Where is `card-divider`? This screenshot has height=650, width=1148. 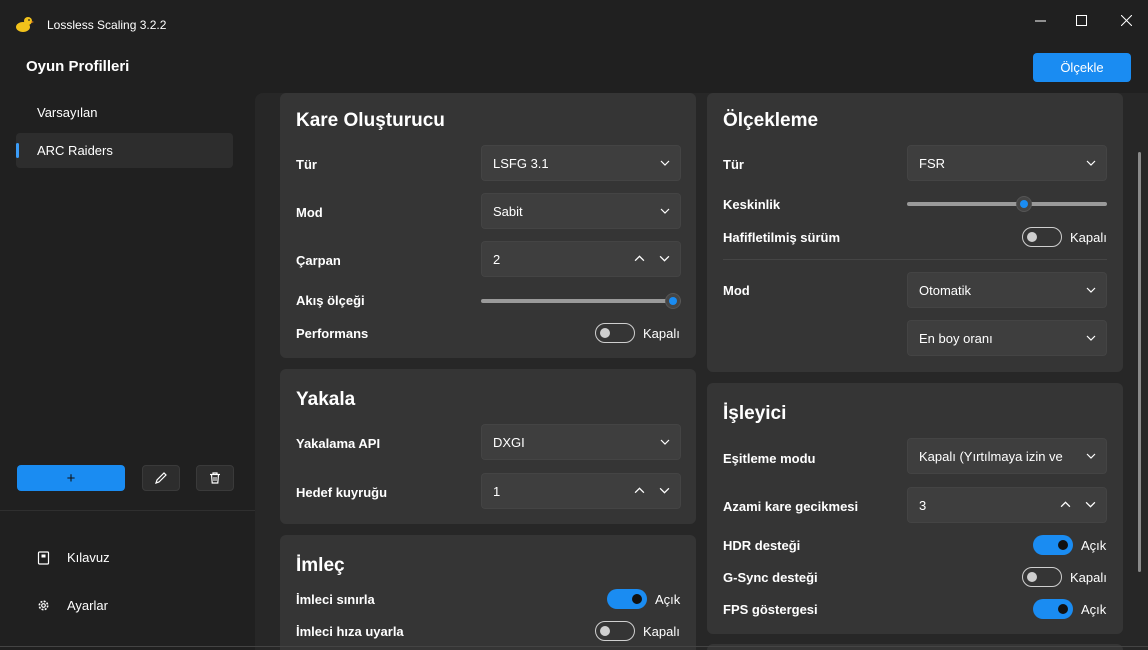
card-divider is located at coordinates (915, 259).